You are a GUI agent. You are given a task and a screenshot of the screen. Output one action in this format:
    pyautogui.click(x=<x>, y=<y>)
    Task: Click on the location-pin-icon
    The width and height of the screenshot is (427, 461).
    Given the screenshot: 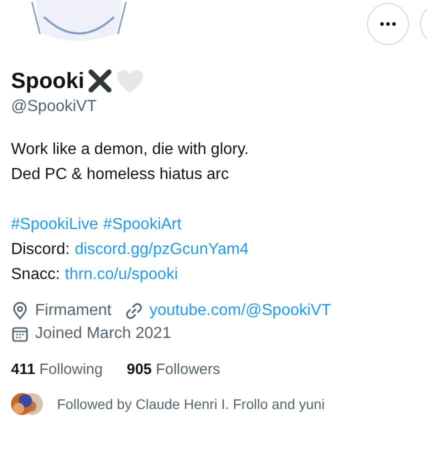 What is the action you would take?
    pyautogui.click(x=20, y=311)
    